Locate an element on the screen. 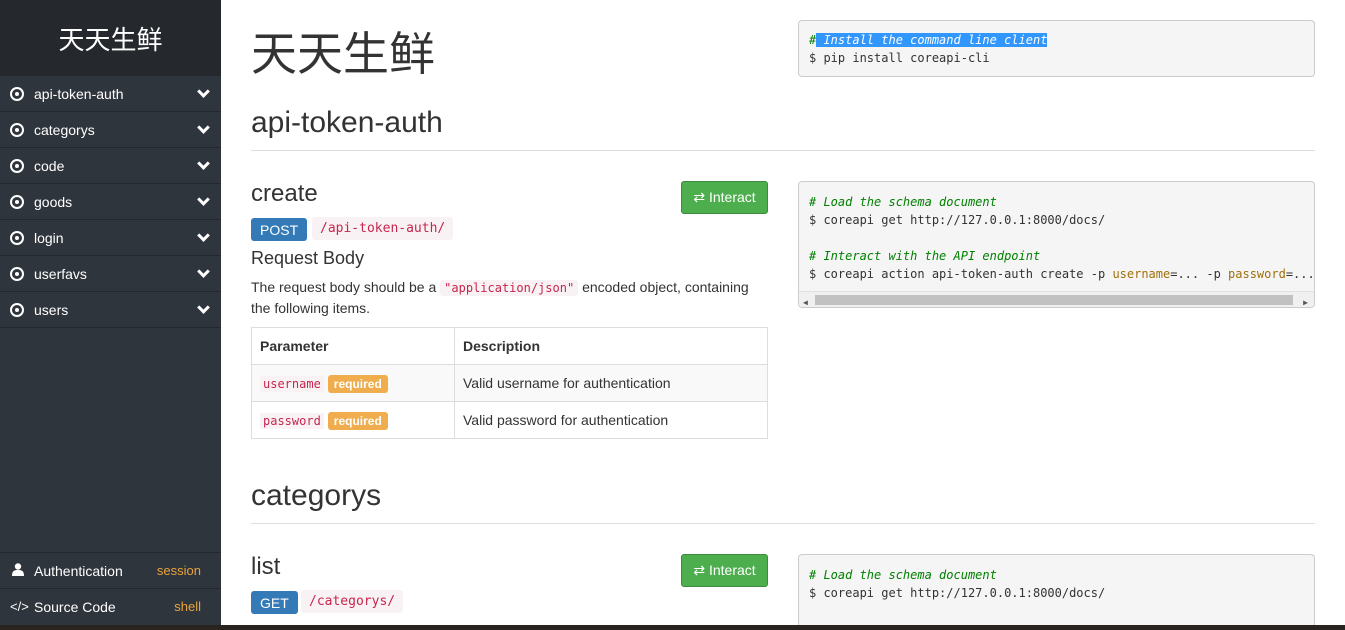 This screenshot has width=1345, height=630. sidebar-item-userfavs: userfavs is located at coordinates (110, 274).